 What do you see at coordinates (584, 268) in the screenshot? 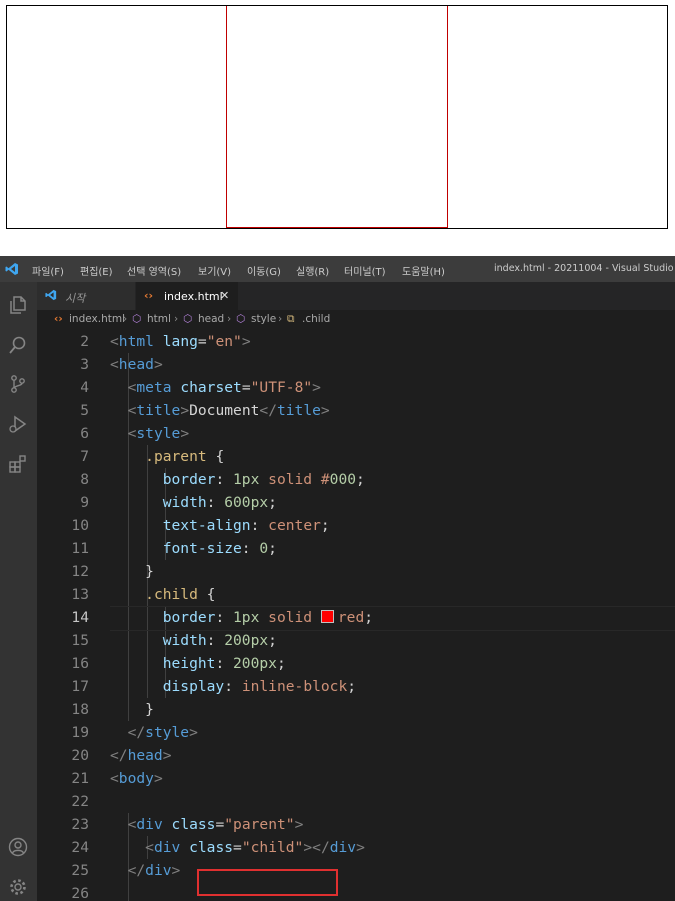
I see `window-title: index.html - 20211004 - Visual Studio Co` at bounding box center [584, 268].